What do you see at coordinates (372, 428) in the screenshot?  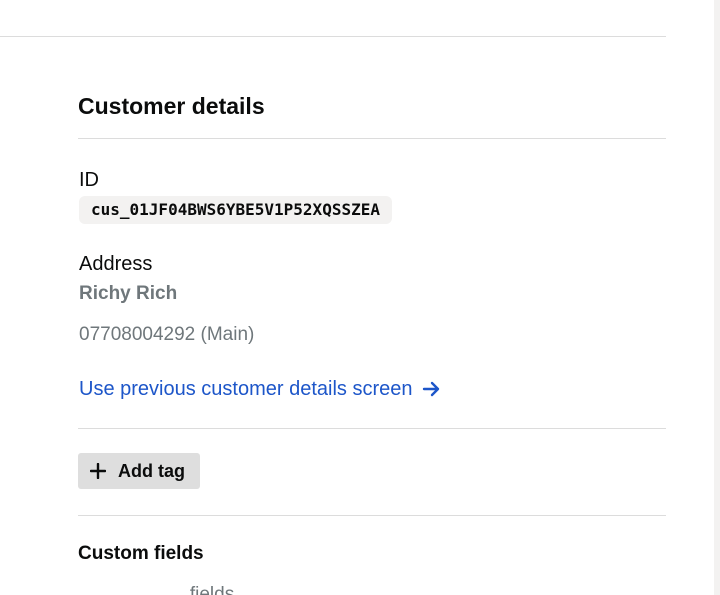 I see `link-divider` at bounding box center [372, 428].